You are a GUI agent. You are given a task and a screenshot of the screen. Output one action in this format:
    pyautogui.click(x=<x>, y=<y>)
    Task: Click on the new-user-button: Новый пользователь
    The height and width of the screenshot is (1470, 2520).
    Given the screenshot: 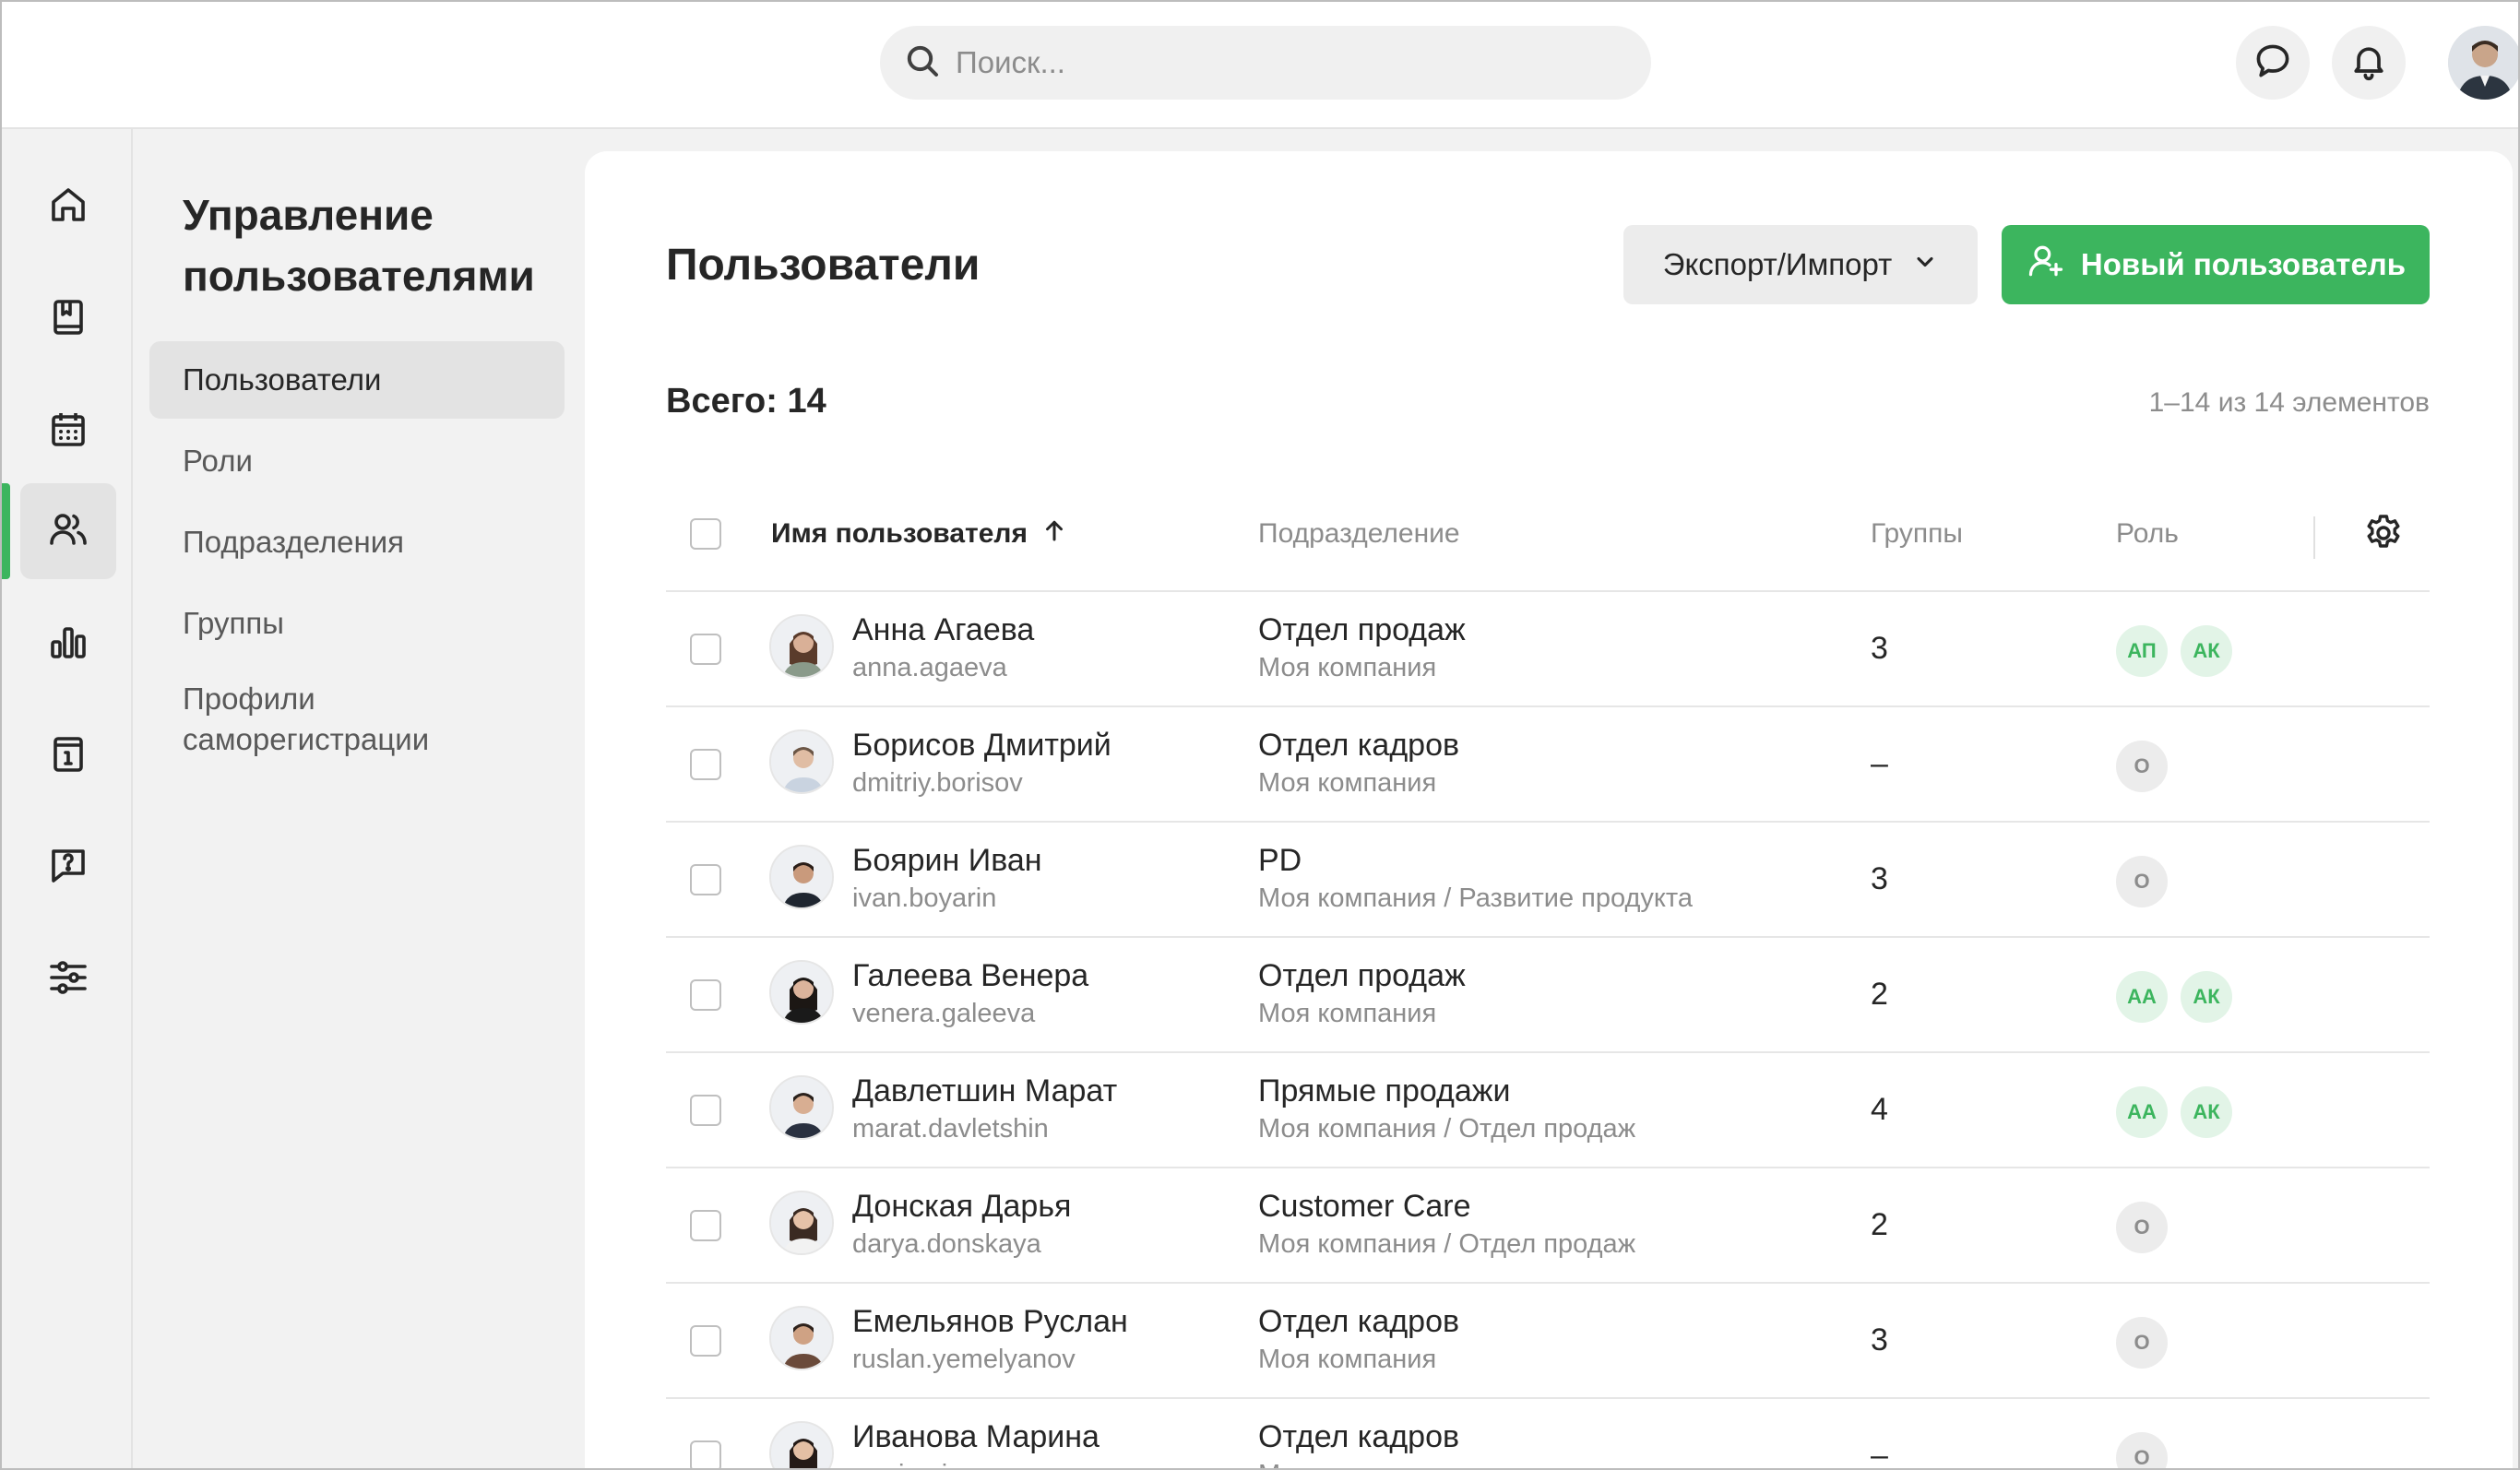 What is the action you would take?
    pyautogui.click(x=2216, y=264)
    